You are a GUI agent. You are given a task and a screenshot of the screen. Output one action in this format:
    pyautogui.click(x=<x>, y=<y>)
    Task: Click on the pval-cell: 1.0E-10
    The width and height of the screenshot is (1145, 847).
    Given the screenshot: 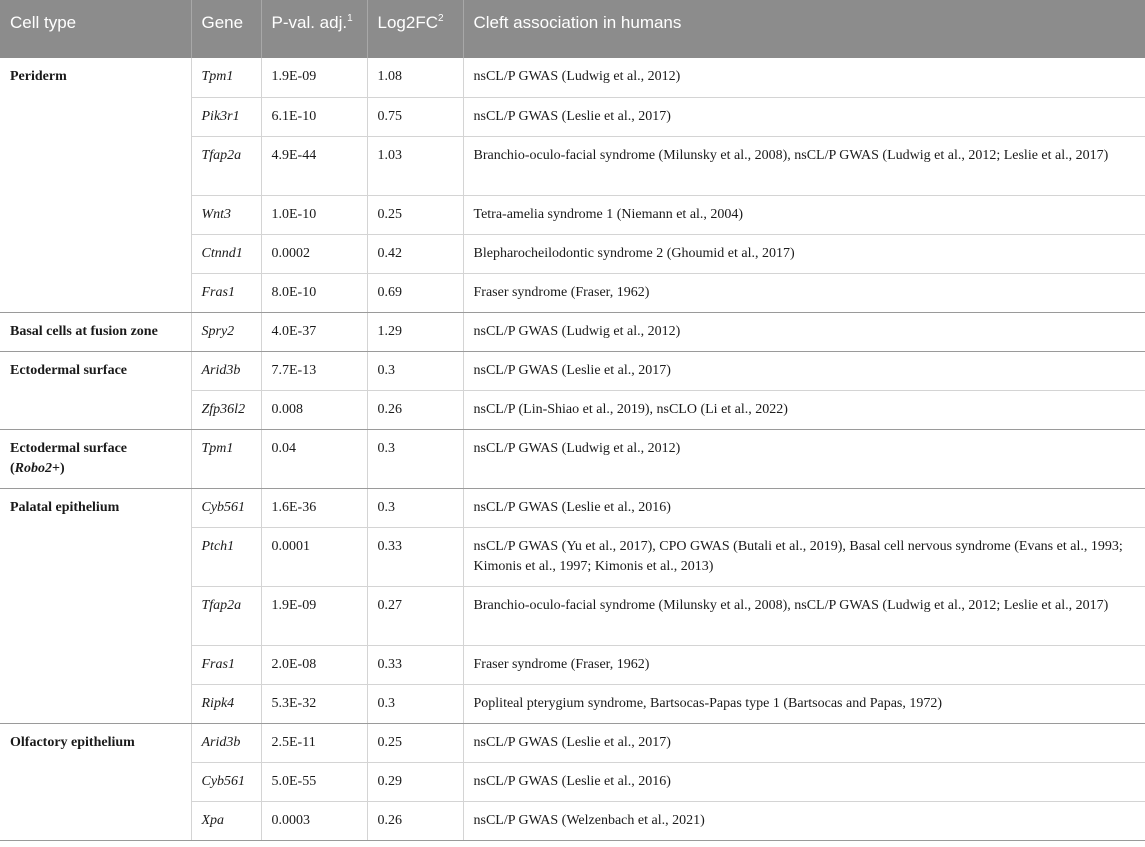 What is the action you would take?
    pyautogui.click(x=313, y=215)
    